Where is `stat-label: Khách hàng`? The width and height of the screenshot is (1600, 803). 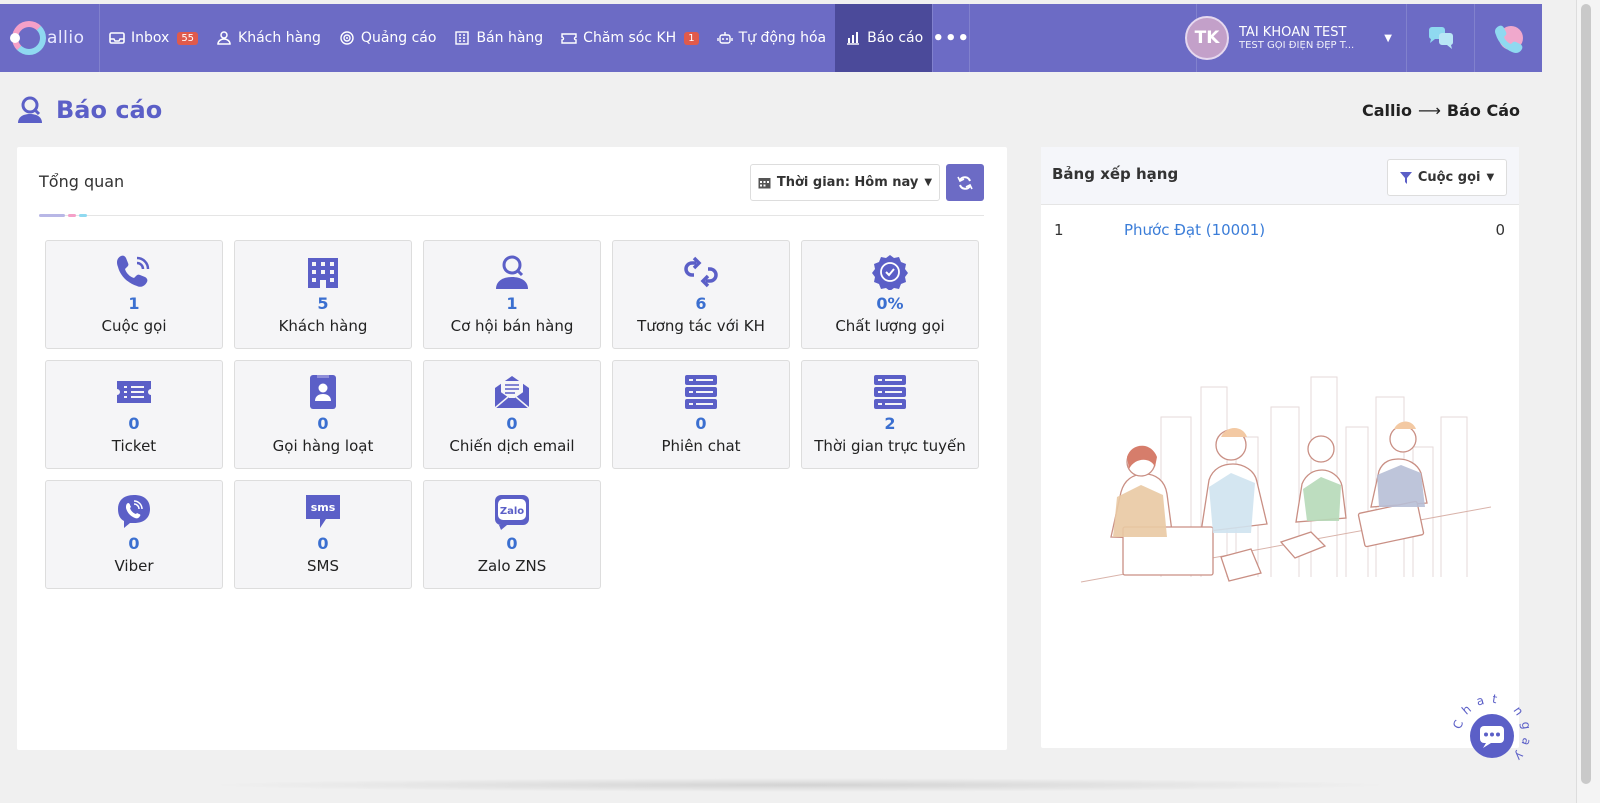
stat-label: Khách hàng is located at coordinates (323, 326).